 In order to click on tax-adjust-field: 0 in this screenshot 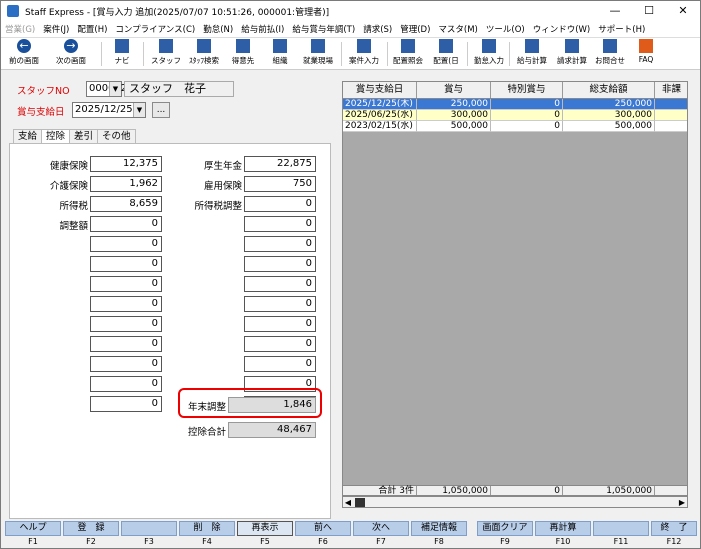, I will do `click(280, 204)`.